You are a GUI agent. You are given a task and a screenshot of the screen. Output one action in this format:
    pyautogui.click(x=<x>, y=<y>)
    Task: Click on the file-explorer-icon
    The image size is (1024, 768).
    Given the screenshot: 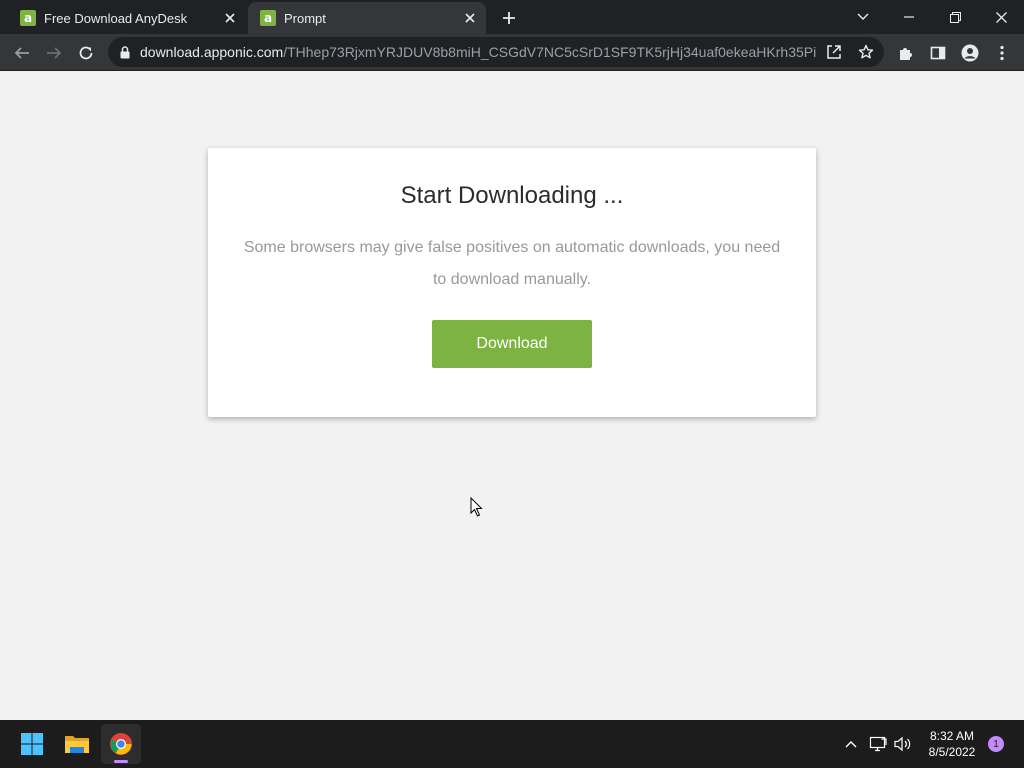 What is the action you would take?
    pyautogui.click(x=77, y=744)
    